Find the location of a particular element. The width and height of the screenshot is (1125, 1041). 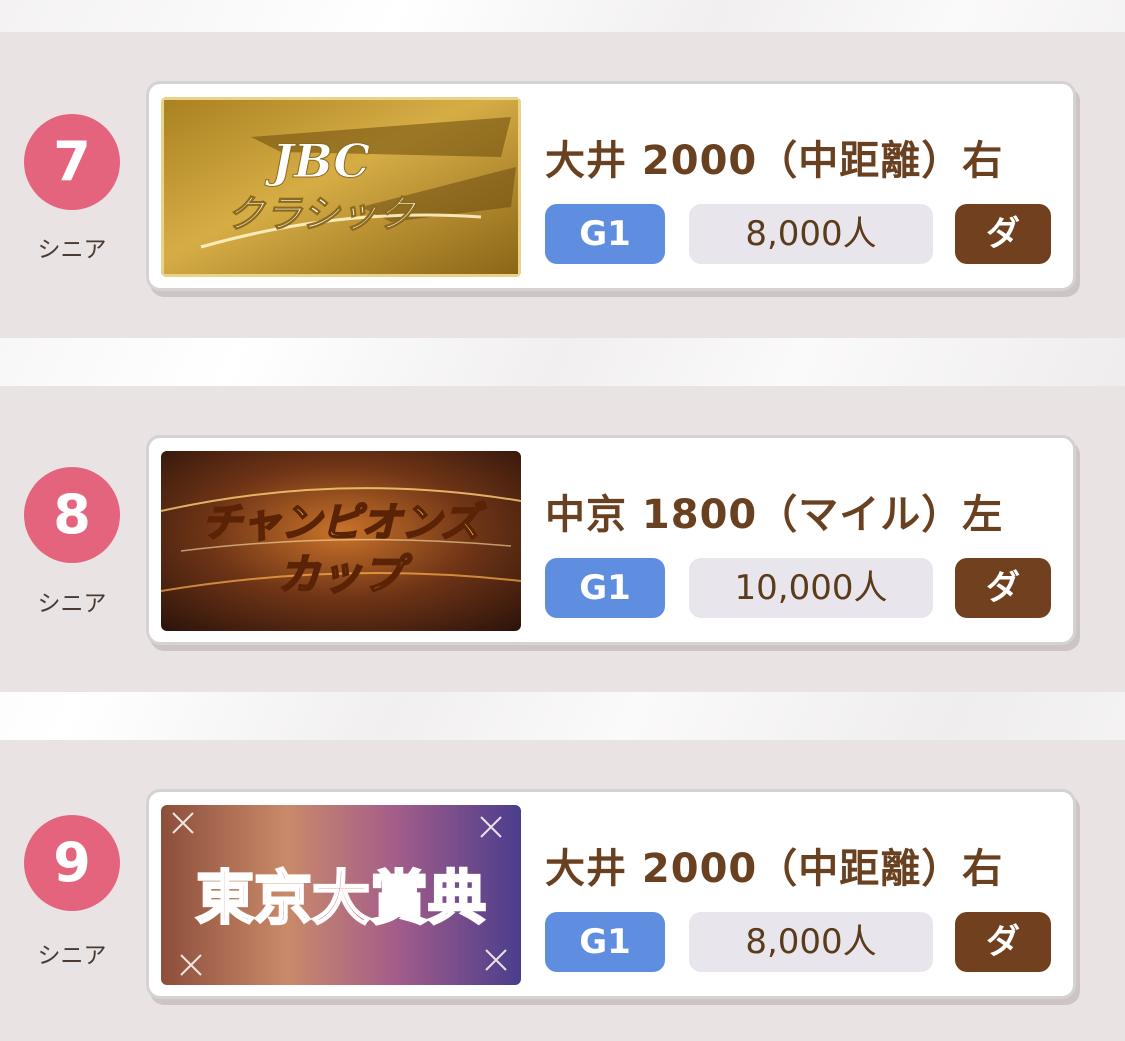

race-banner-image: チャンピオンズ カップ is located at coordinates (341, 541).